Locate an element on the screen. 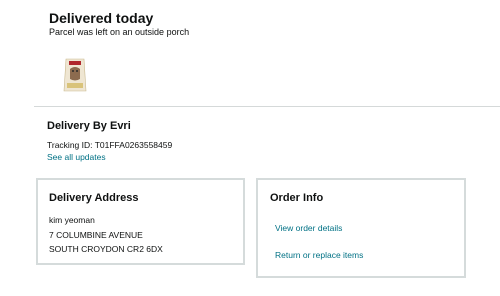 The image size is (500, 296). cat-food-bag-icon is located at coordinates (75, 75).